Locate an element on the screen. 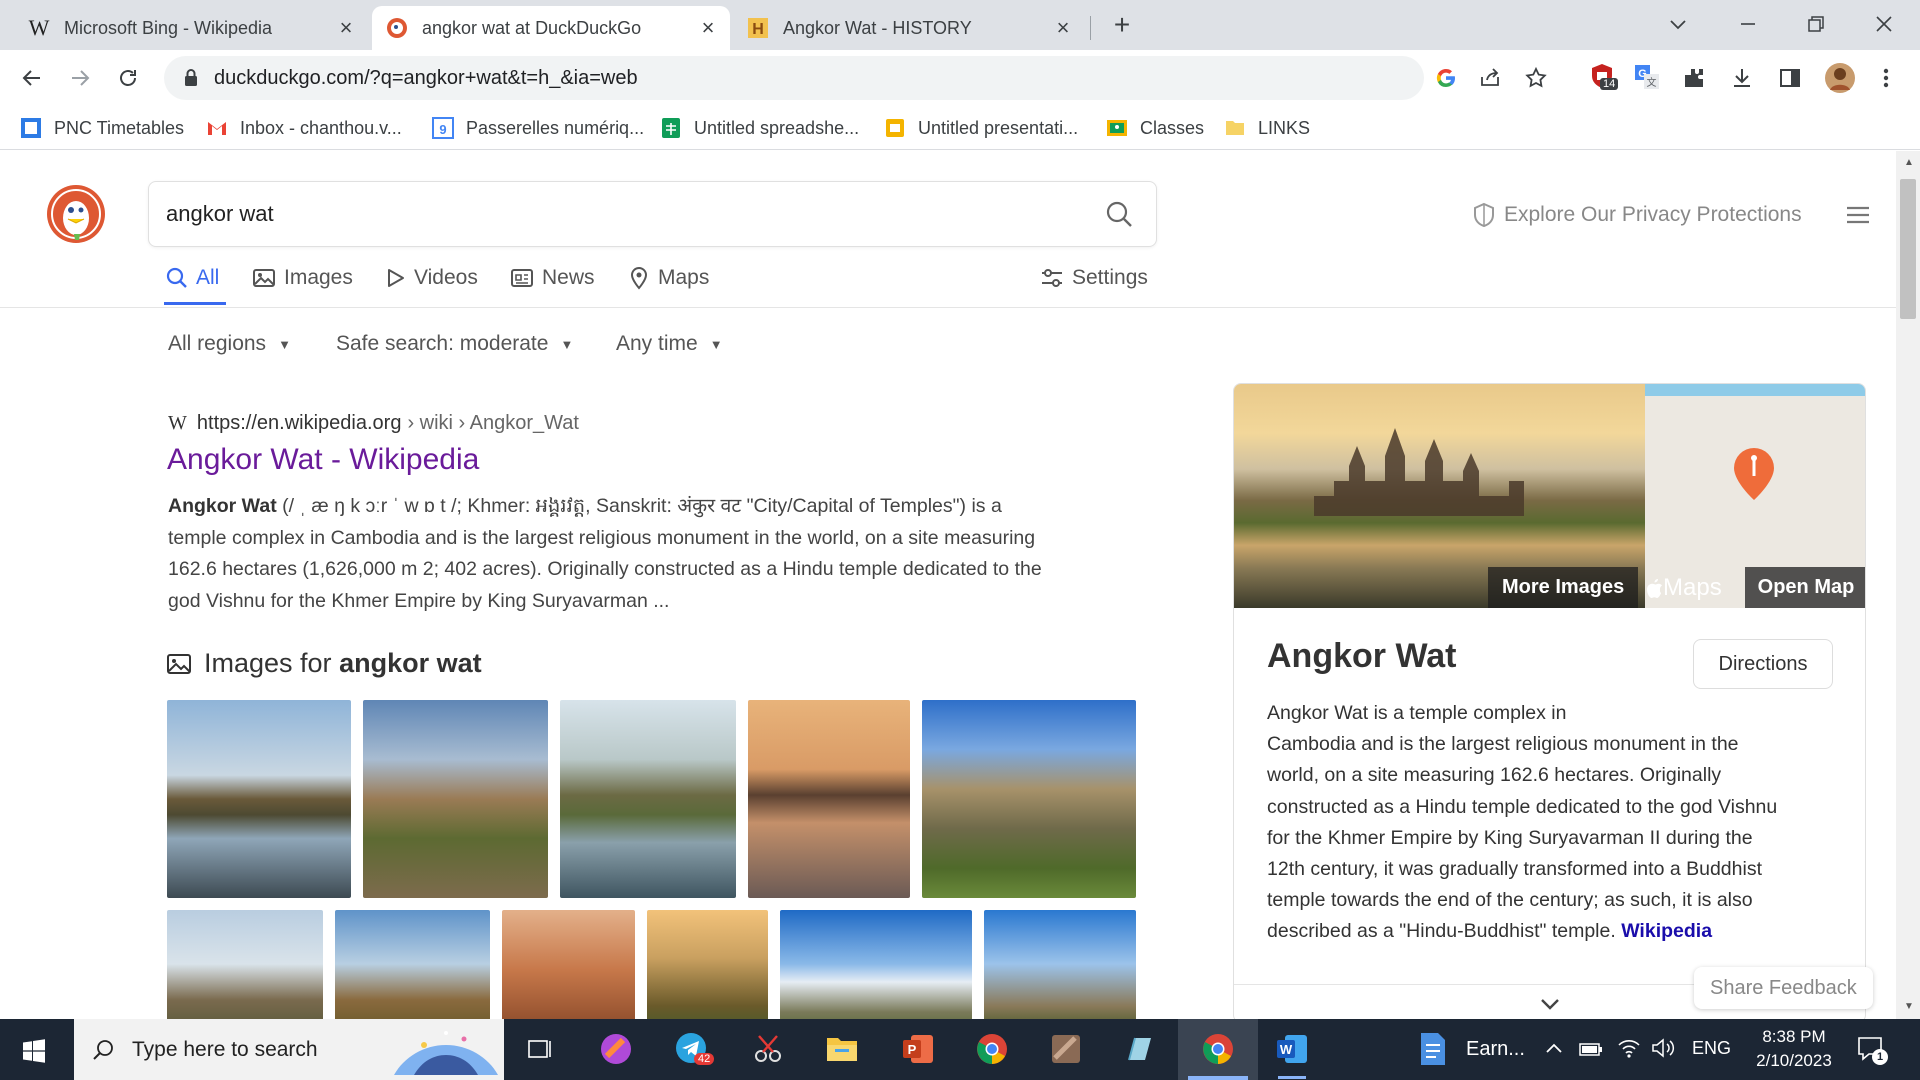  tab-label: All is located at coordinates (208, 277).